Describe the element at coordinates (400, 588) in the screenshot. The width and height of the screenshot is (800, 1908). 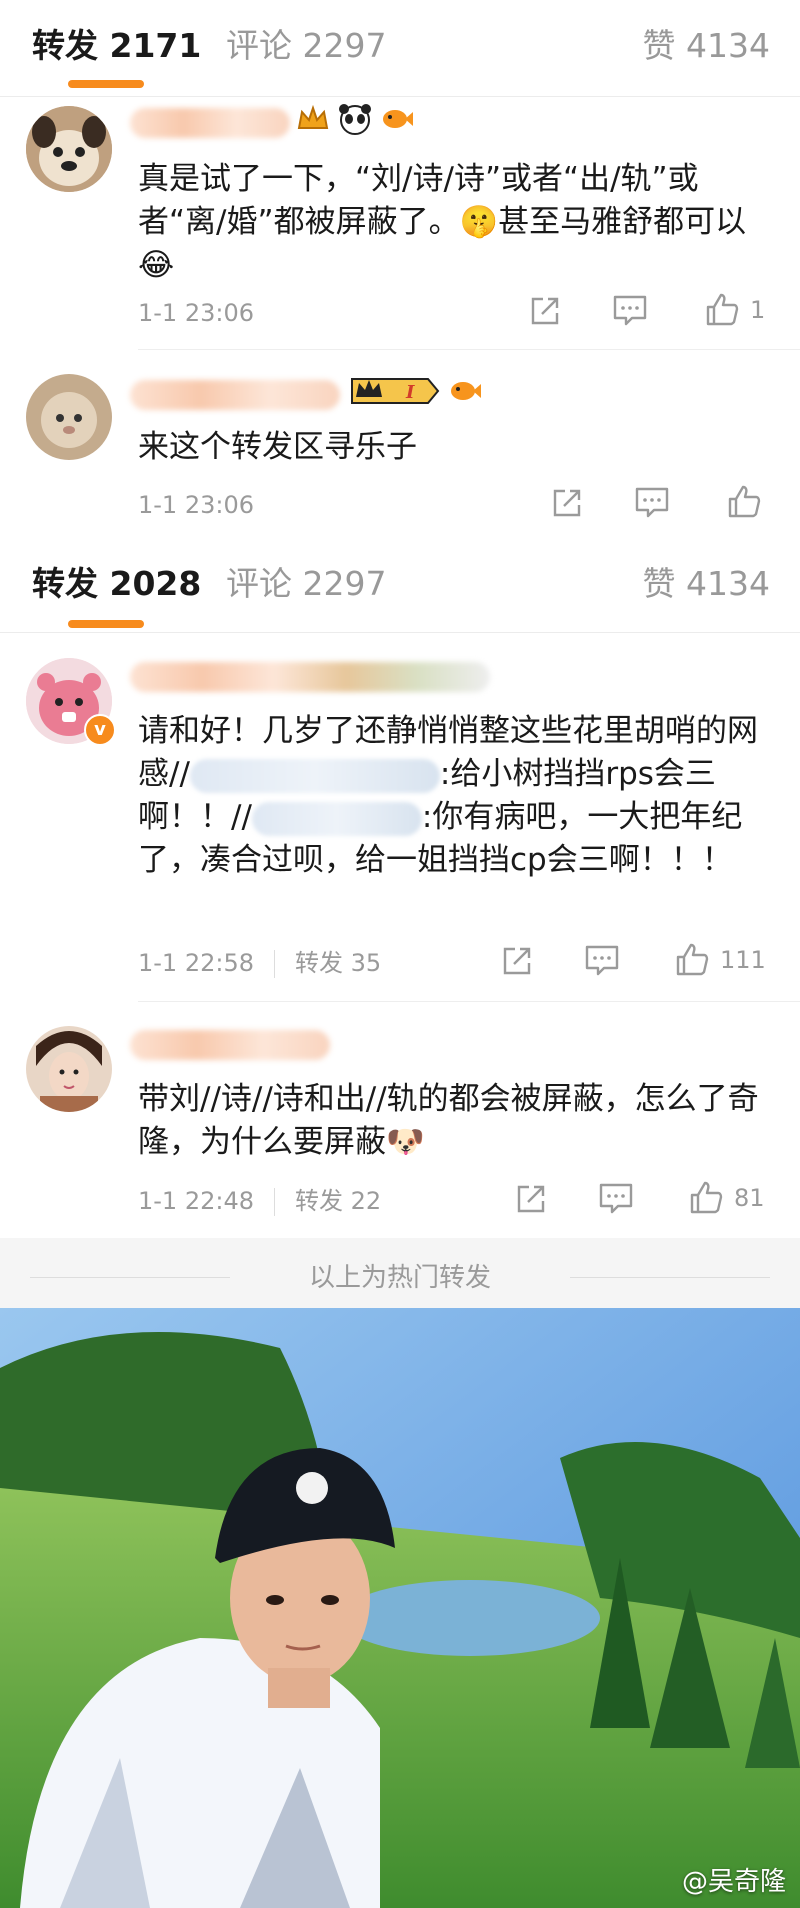
I see `repost-tab-bar: 转发 2028 评论 2297 赞 4134` at that location.